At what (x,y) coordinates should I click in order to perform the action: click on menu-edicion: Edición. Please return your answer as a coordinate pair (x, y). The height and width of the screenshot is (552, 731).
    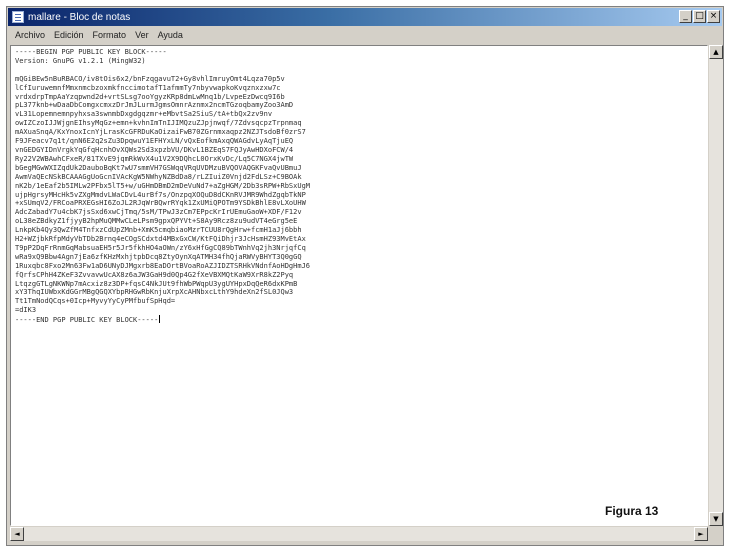
    Looking at the image, I should click on (69, 35).